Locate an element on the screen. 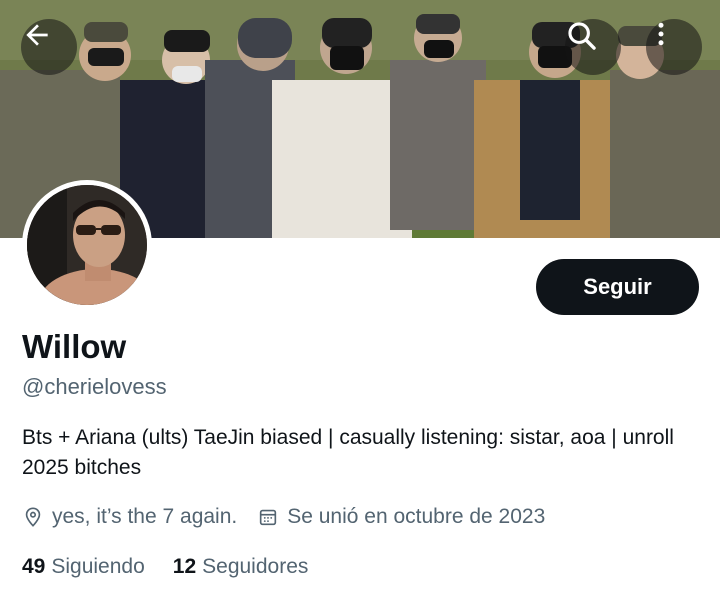  follow-button: Seguir is located at coordinates (617, 287).